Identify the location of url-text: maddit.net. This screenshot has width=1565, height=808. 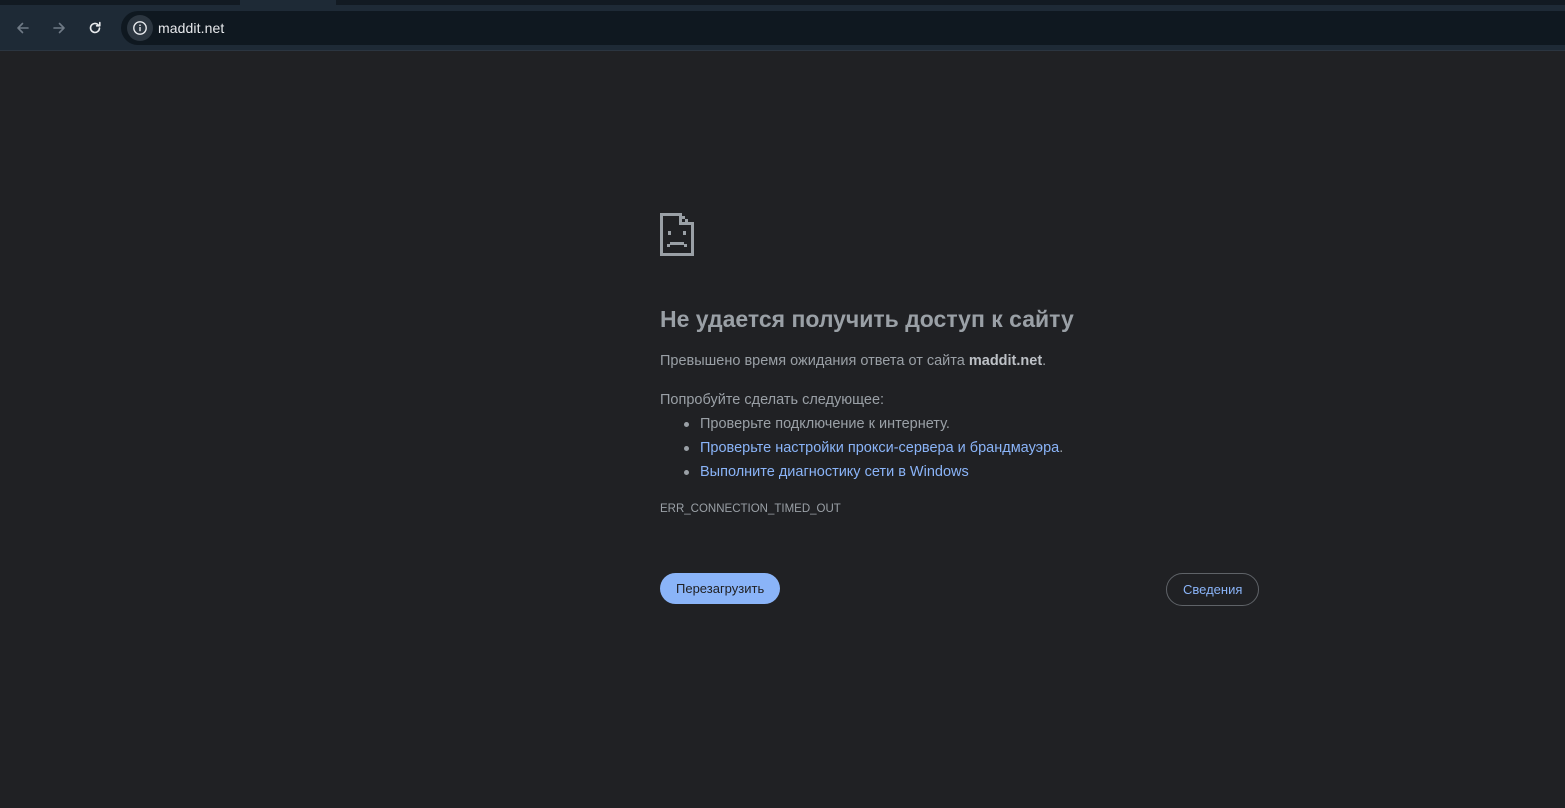
(191, 28).